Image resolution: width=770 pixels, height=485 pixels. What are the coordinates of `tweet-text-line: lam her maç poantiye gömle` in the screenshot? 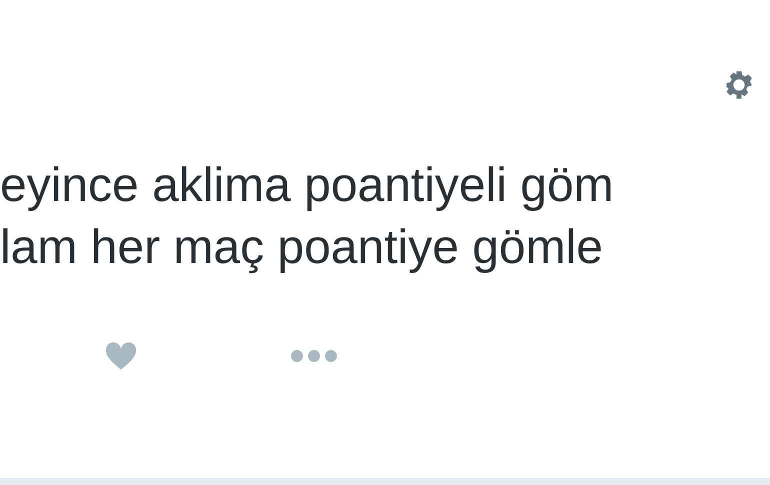 It's located at (302, 248).